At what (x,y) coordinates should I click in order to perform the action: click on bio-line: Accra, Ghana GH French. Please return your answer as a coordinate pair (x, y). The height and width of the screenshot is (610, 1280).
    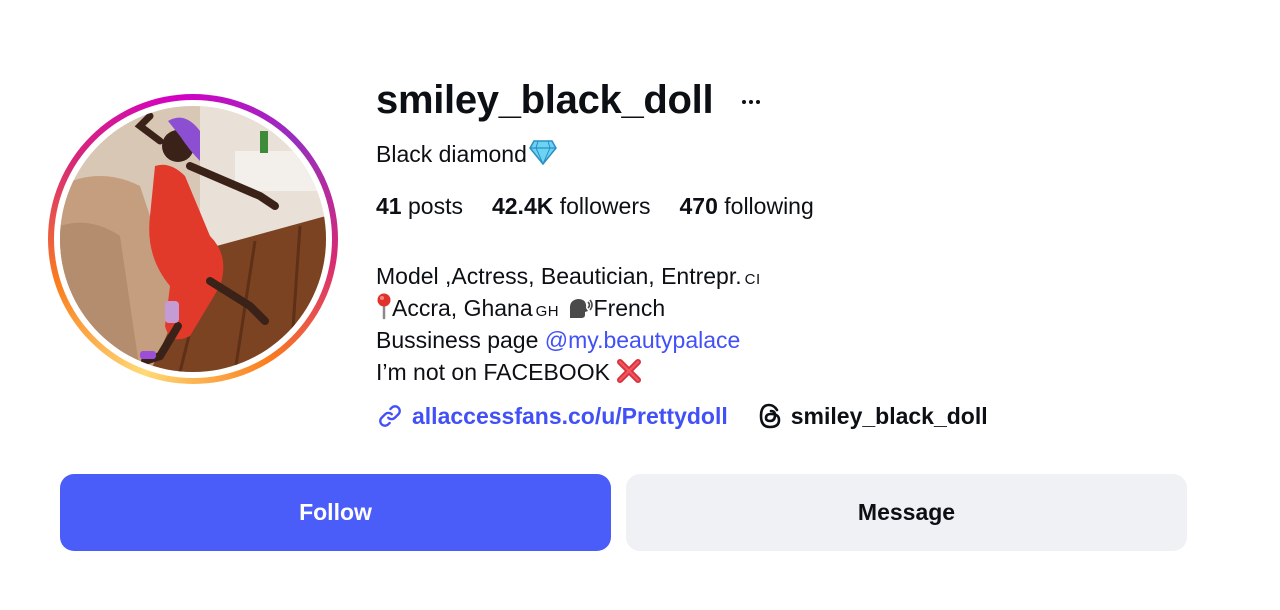
    Looking at the image, I should click on (568, 308).